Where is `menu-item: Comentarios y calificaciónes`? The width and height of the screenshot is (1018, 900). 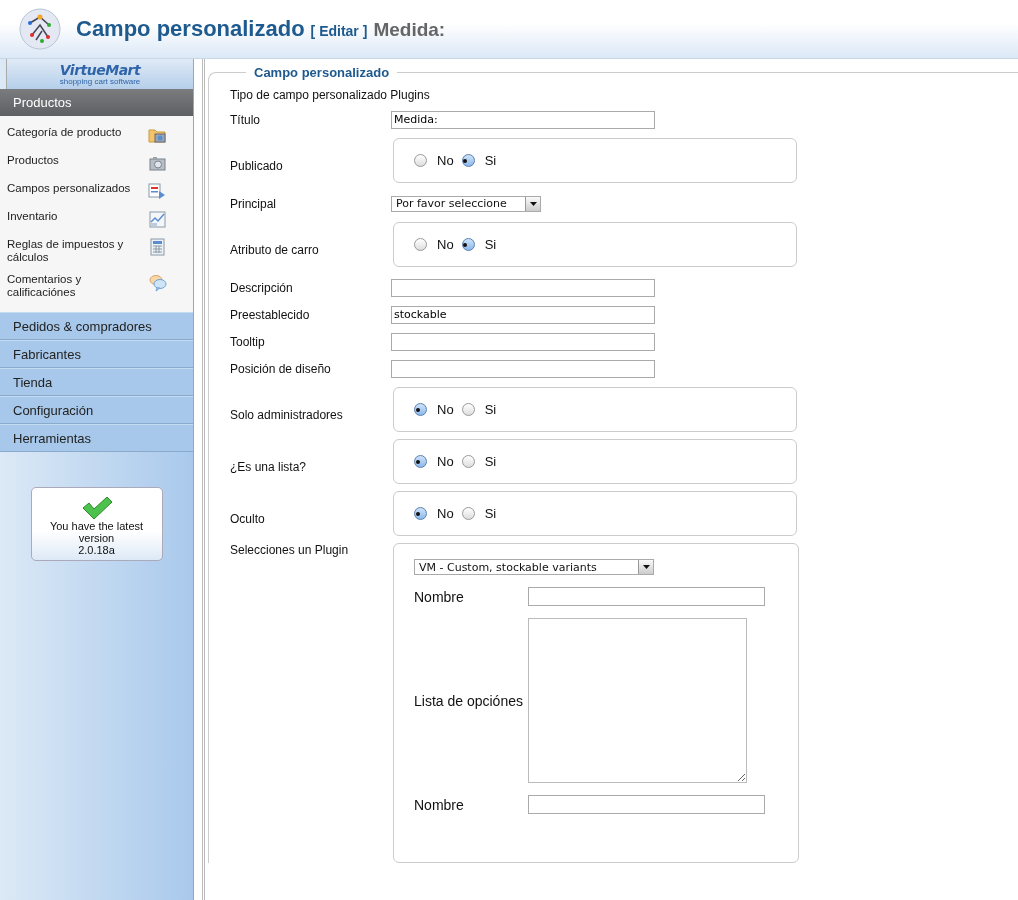 menu-item: Comentarios y calificaciónes is located at coordinates (96, 286).